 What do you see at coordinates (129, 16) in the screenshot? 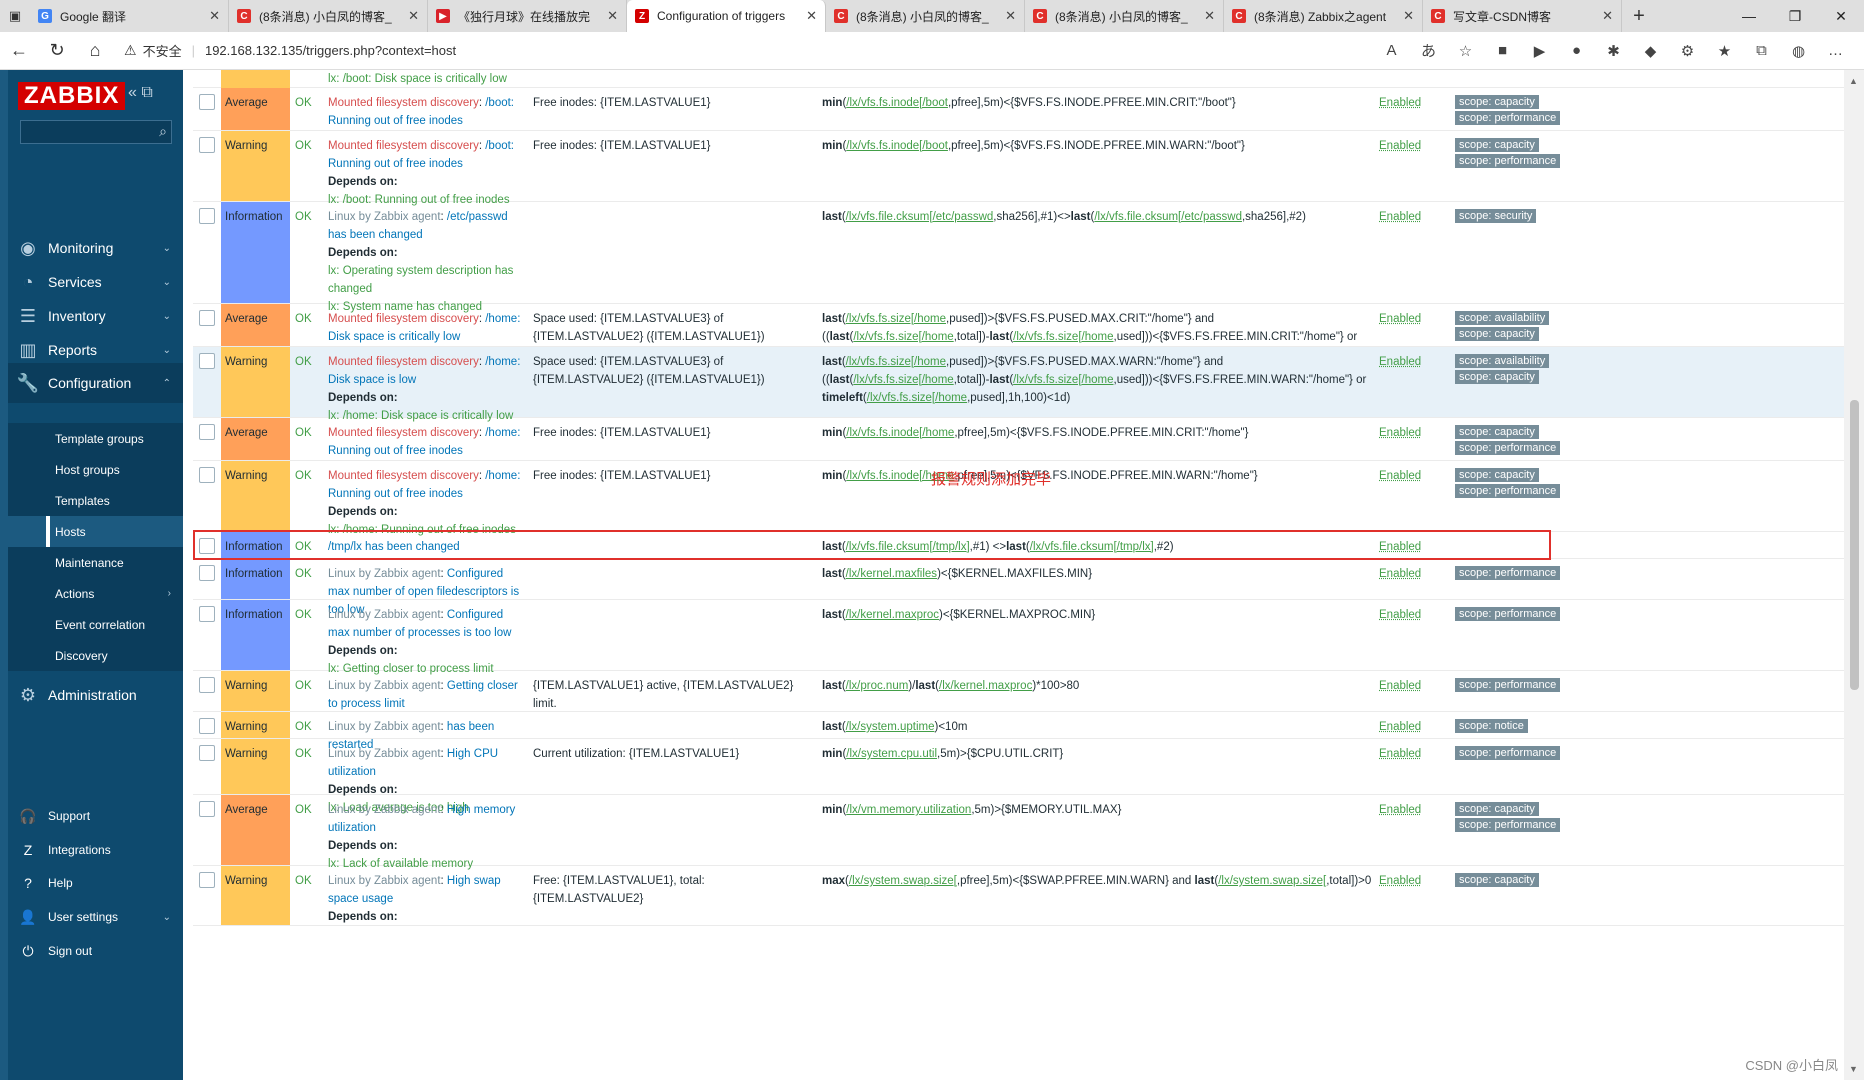
I see `browser-tab: G Google 翻译 ✕` at bounding box center [129, 16].